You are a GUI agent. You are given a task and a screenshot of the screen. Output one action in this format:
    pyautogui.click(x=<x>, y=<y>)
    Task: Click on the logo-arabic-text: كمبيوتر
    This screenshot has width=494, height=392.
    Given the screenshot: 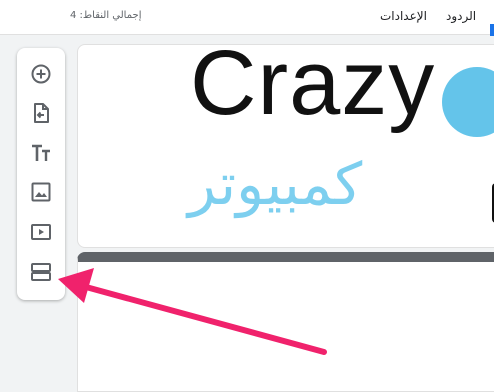 What is the action you would take?
    pyautogui.click(x=275, y=184)
    